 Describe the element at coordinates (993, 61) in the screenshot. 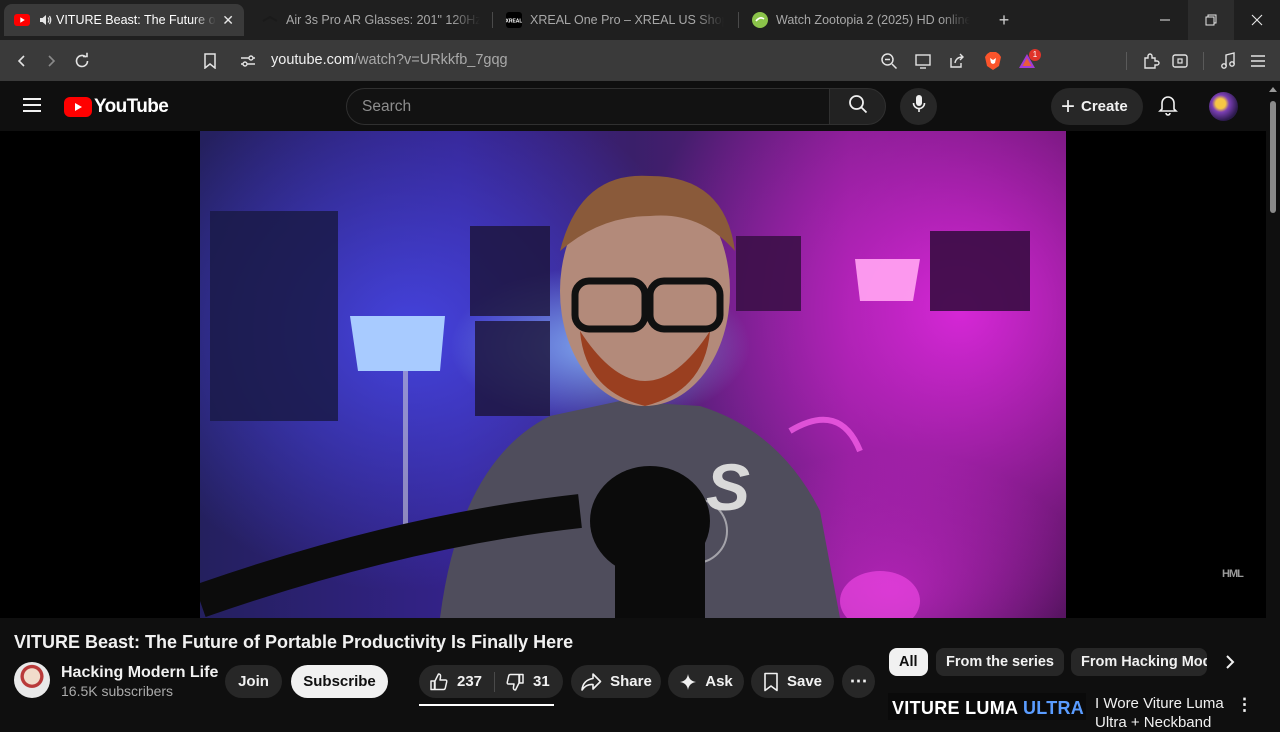

I see `brave-shield-icon` at that location.